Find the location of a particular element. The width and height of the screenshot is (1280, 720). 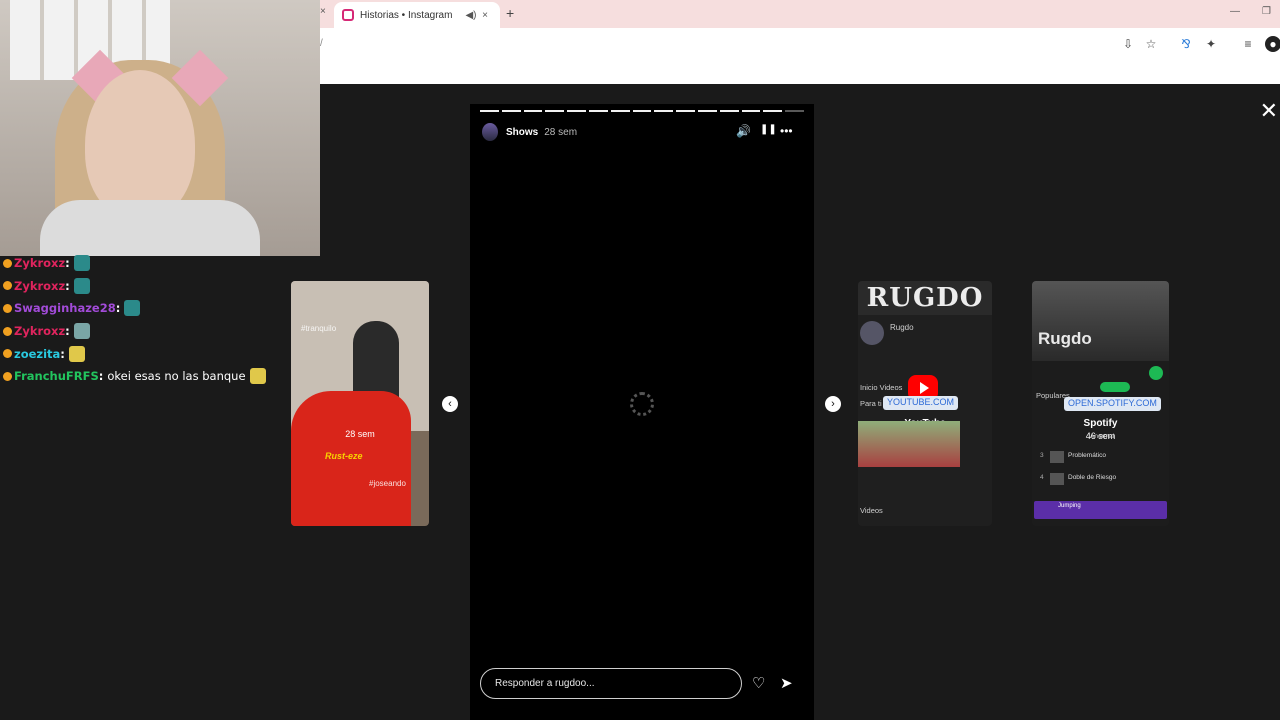

story-time: 28 sem is located at coordinates (561, 132).